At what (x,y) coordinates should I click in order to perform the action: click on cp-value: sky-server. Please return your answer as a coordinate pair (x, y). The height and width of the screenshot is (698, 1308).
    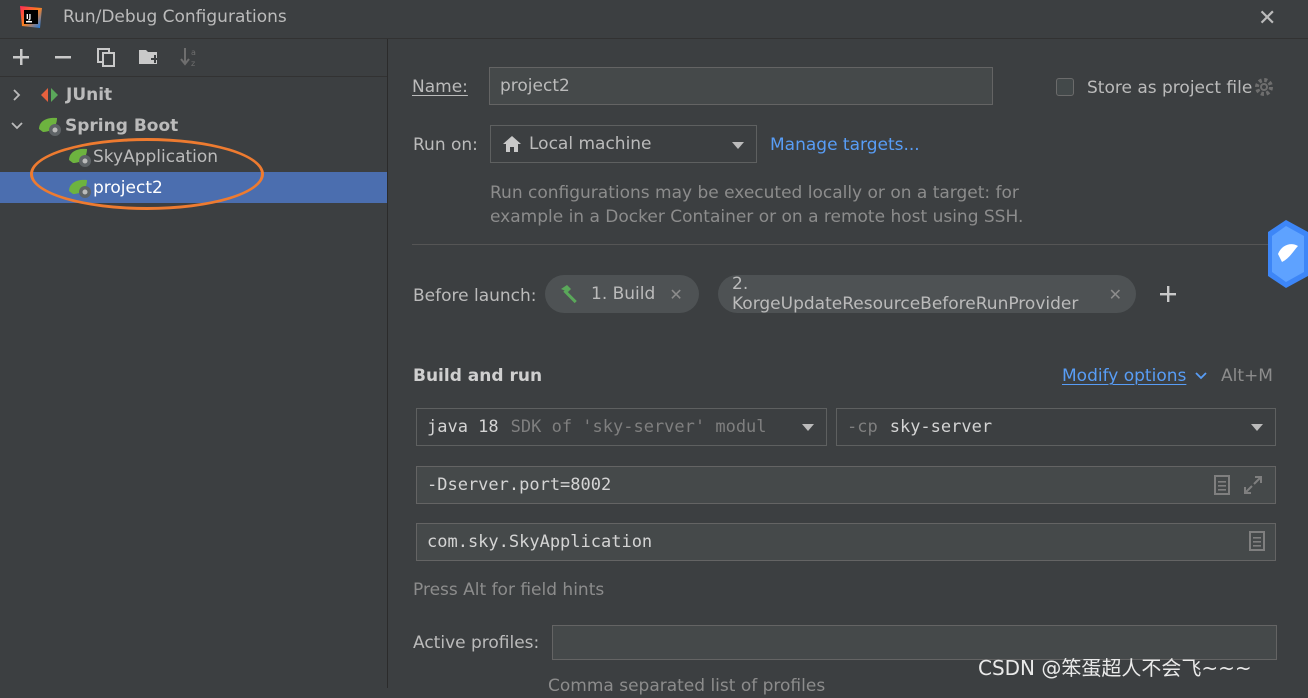
    Looking at the image, I should click on (941, 427).